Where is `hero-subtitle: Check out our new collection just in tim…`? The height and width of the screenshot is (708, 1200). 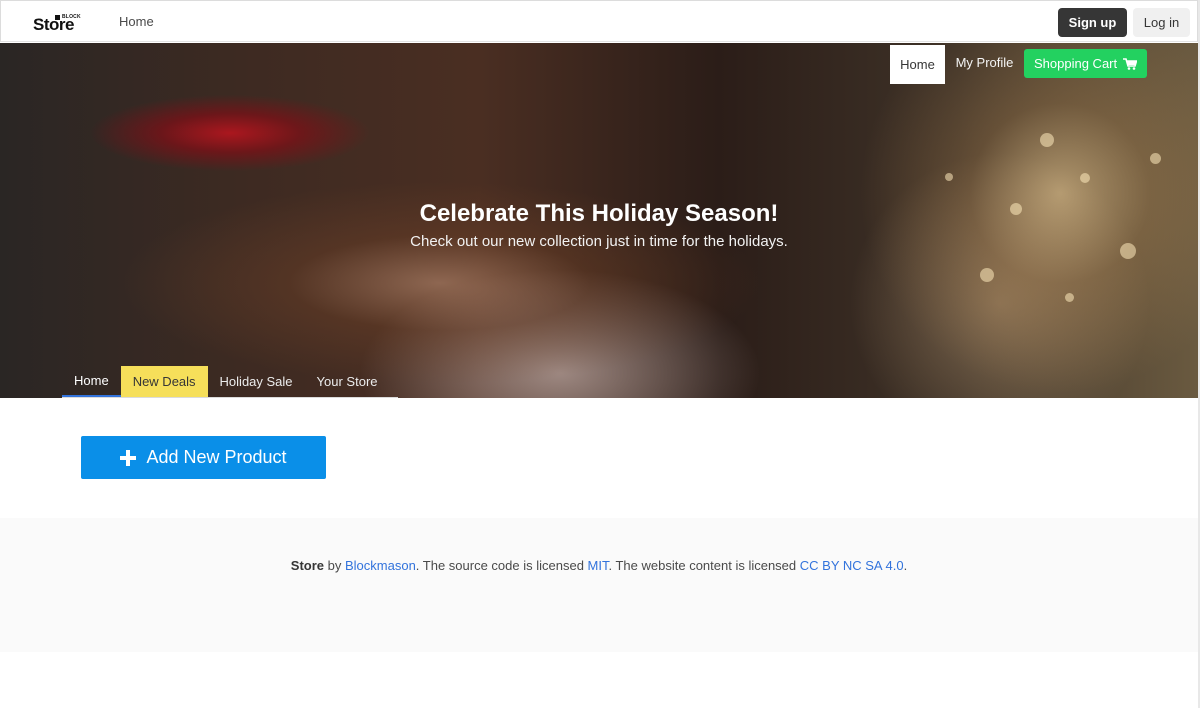 hero-subtitle: Check out our new collection just in tim… is located at coordinates (599, 241).